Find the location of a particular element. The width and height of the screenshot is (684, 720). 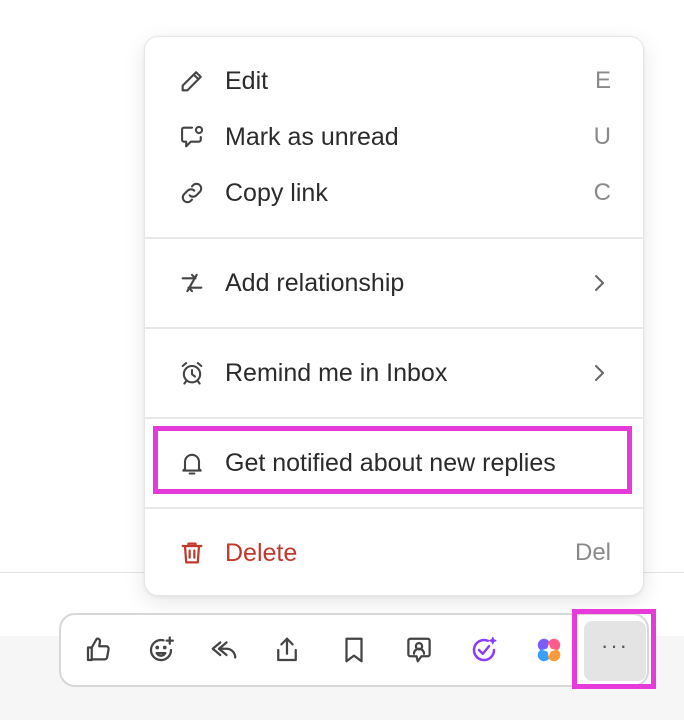

share-icon is located at coordinates (287, 652).